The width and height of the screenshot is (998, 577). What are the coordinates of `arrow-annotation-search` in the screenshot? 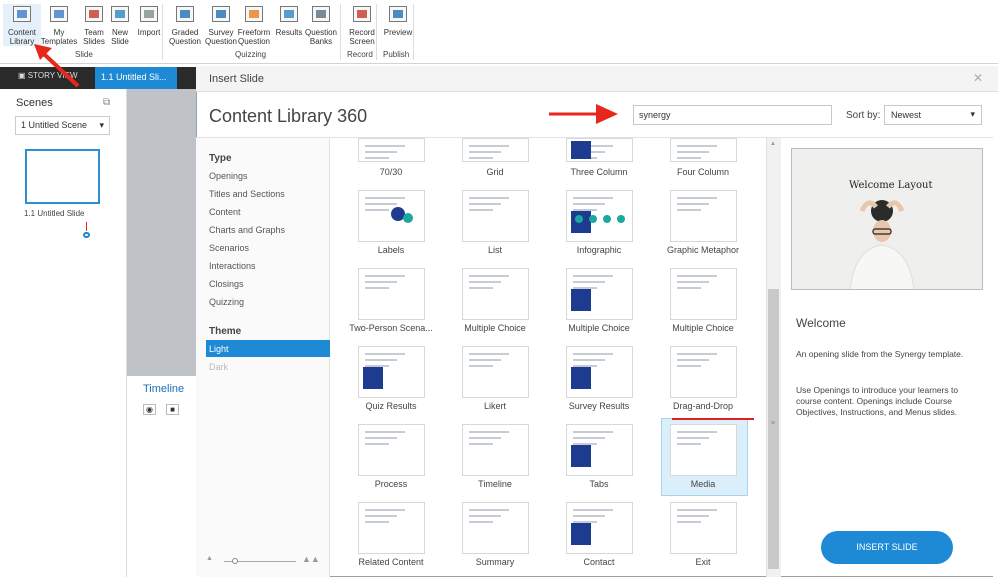 It's located at (583, 114).